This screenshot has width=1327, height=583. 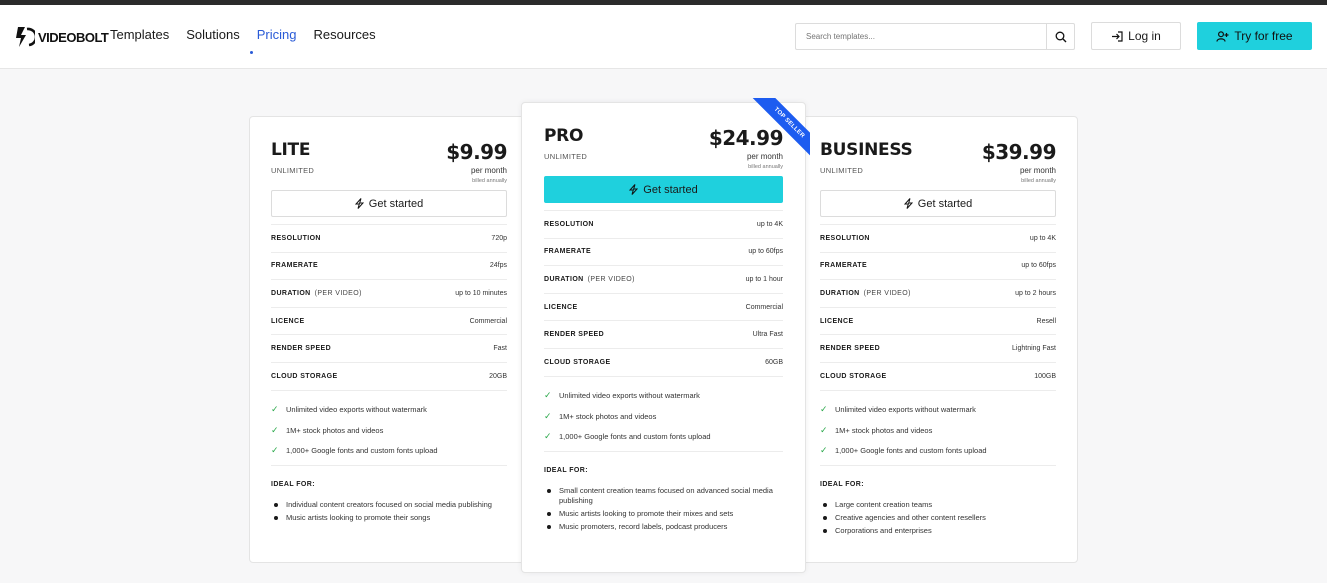 What do you see at coordinates (1046, 321) in the screenshot?
I see `spec-value: Resell` at bounding box center [1046, 321].